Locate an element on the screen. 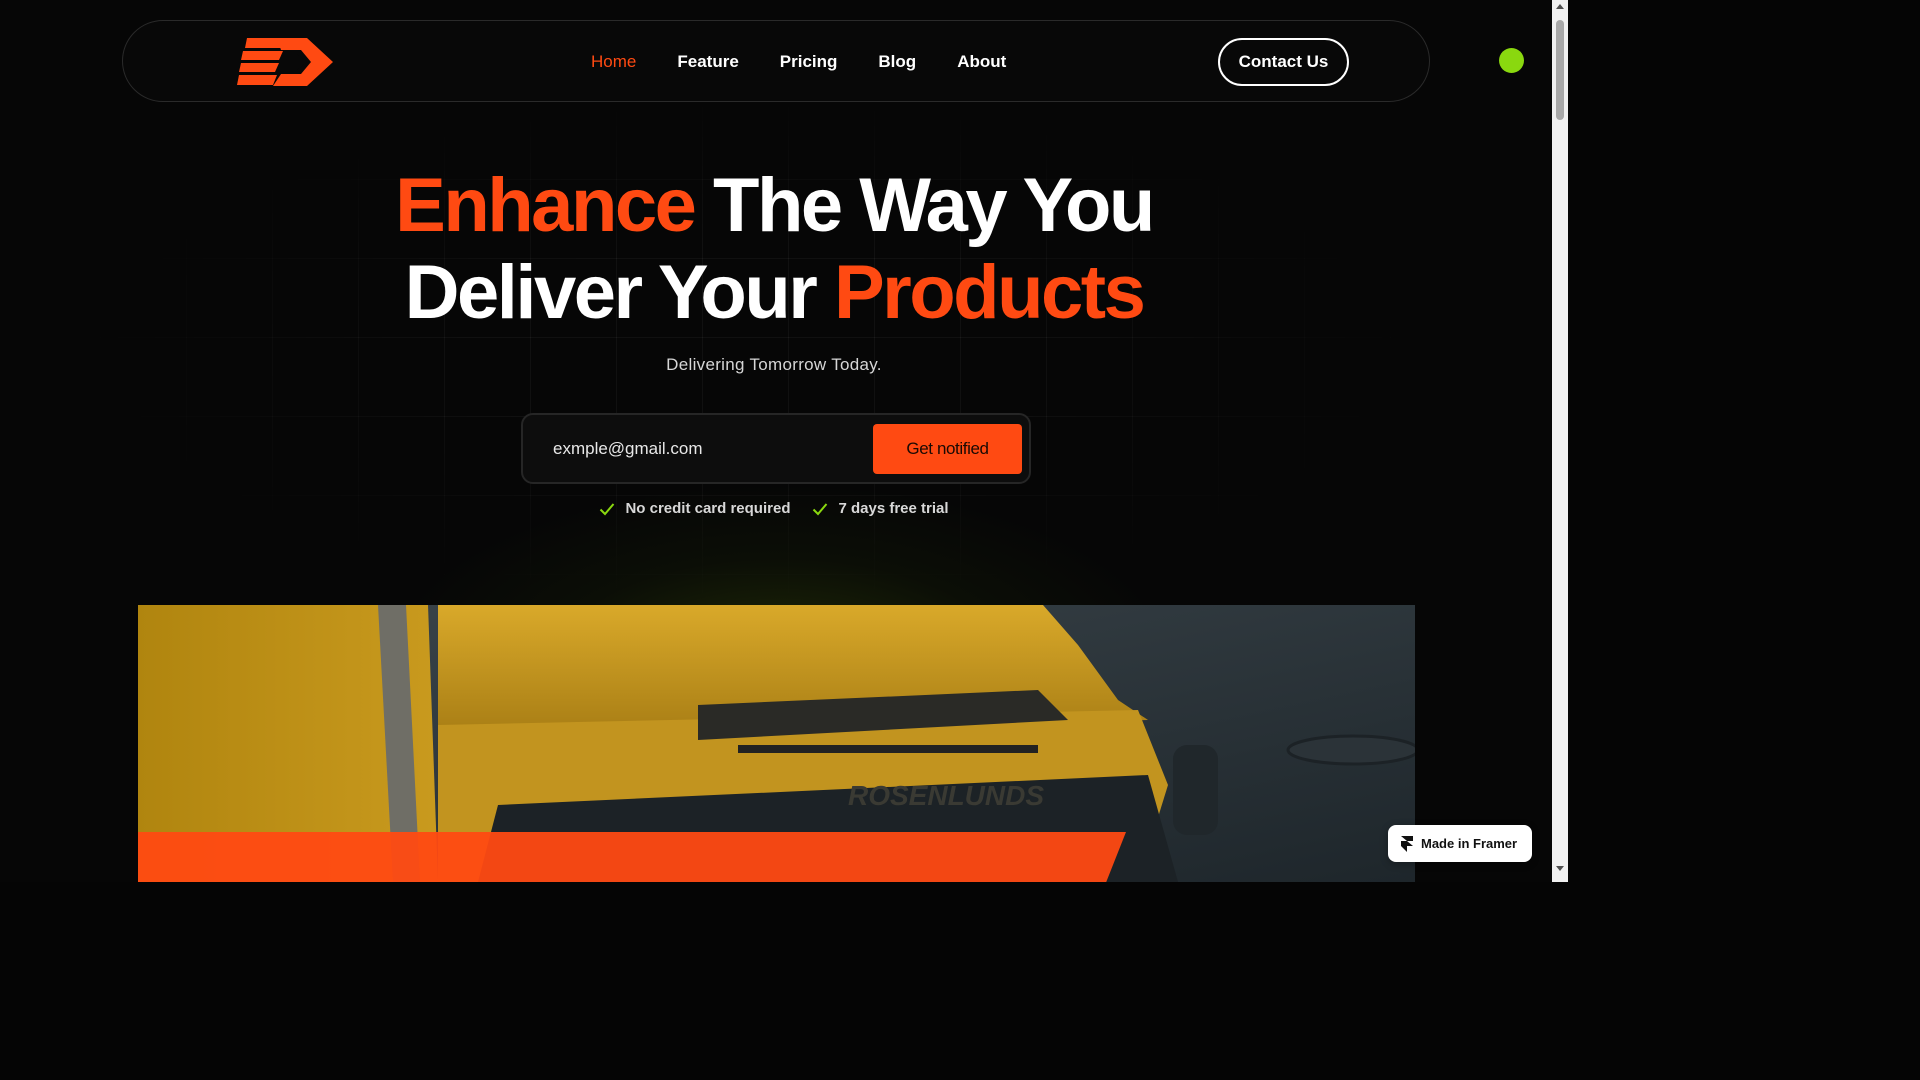 This screenshot has width=1920, height=1080. scroll-down-arrow-icon is located at coordinates (1560, 868).